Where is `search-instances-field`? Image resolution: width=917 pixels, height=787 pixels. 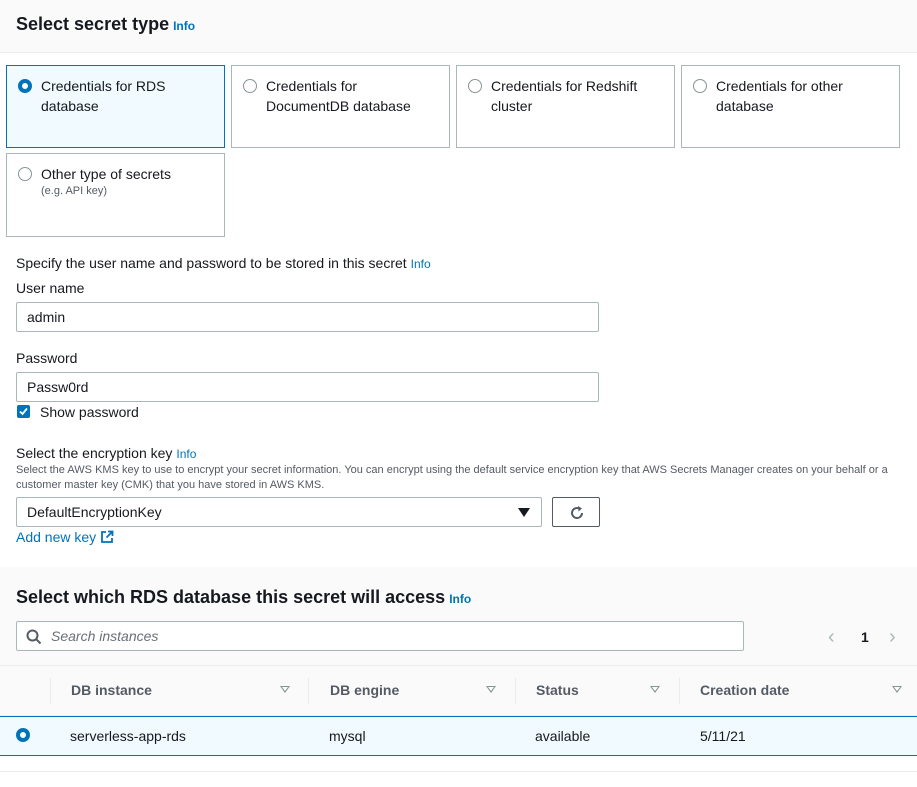 search-instances-field is located at coordinates (380, 636).